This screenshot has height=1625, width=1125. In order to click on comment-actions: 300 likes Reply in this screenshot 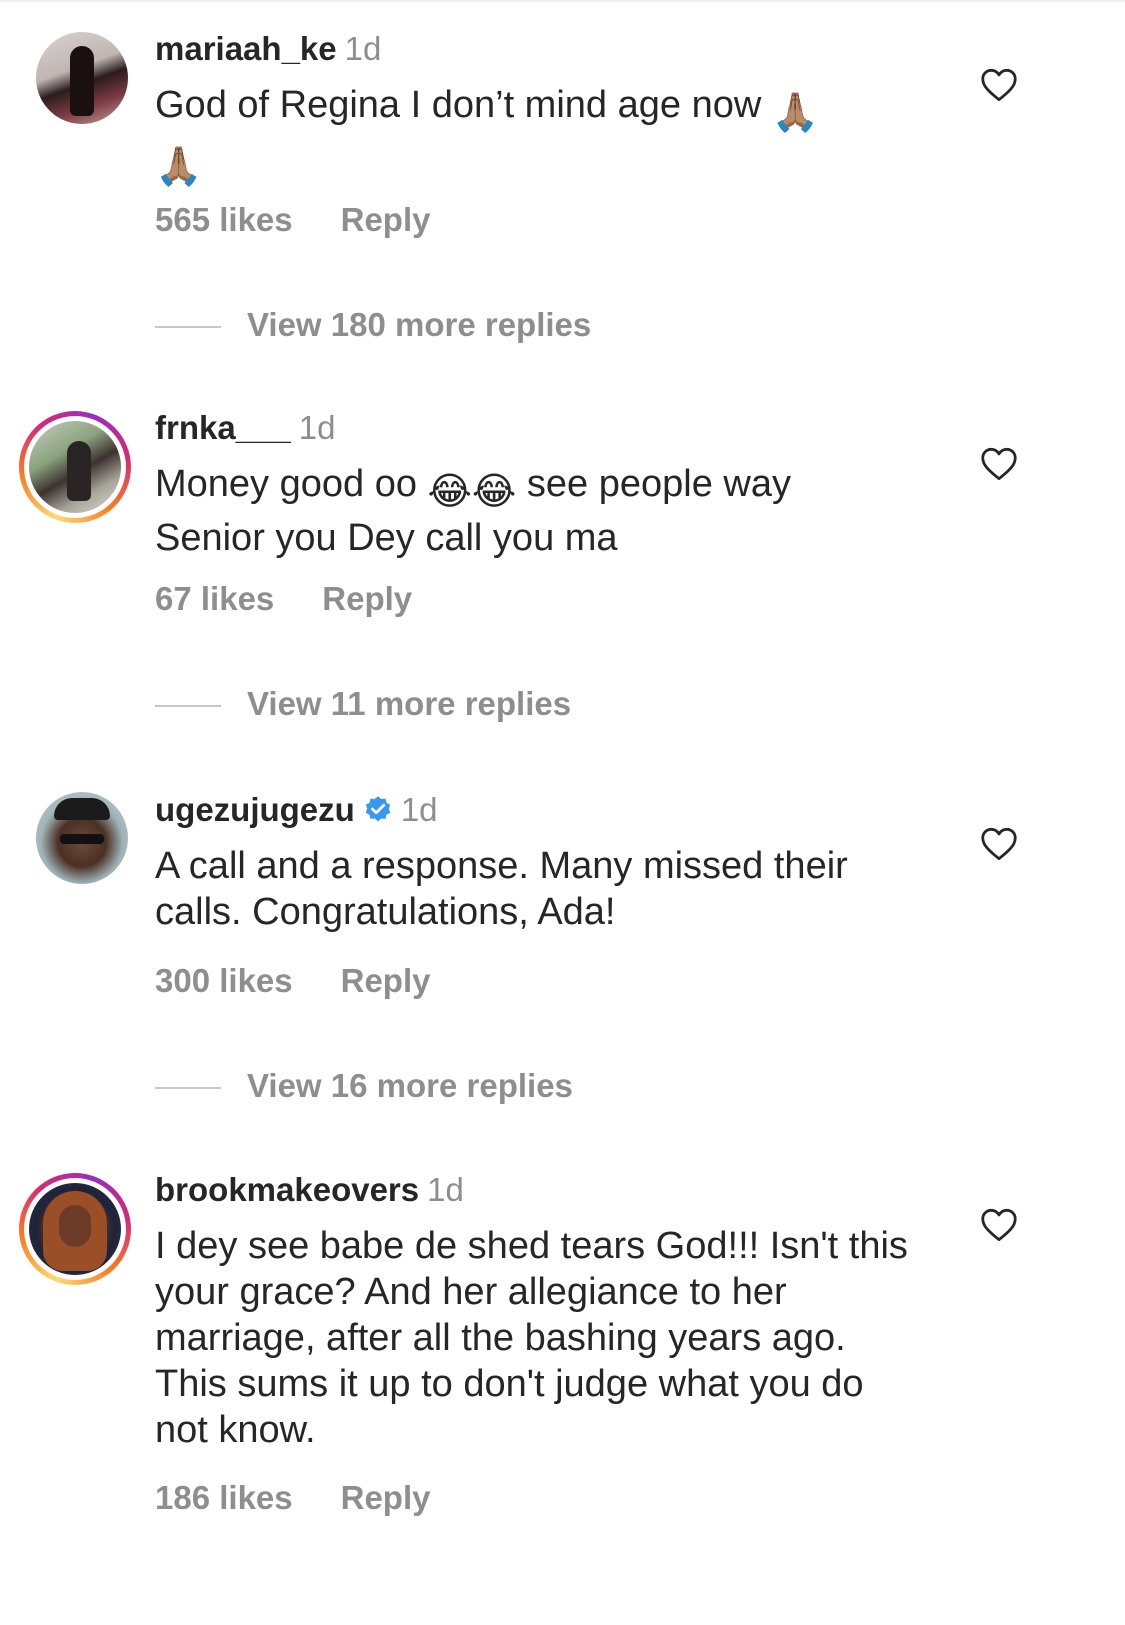, I will do `click(293, 981)`.